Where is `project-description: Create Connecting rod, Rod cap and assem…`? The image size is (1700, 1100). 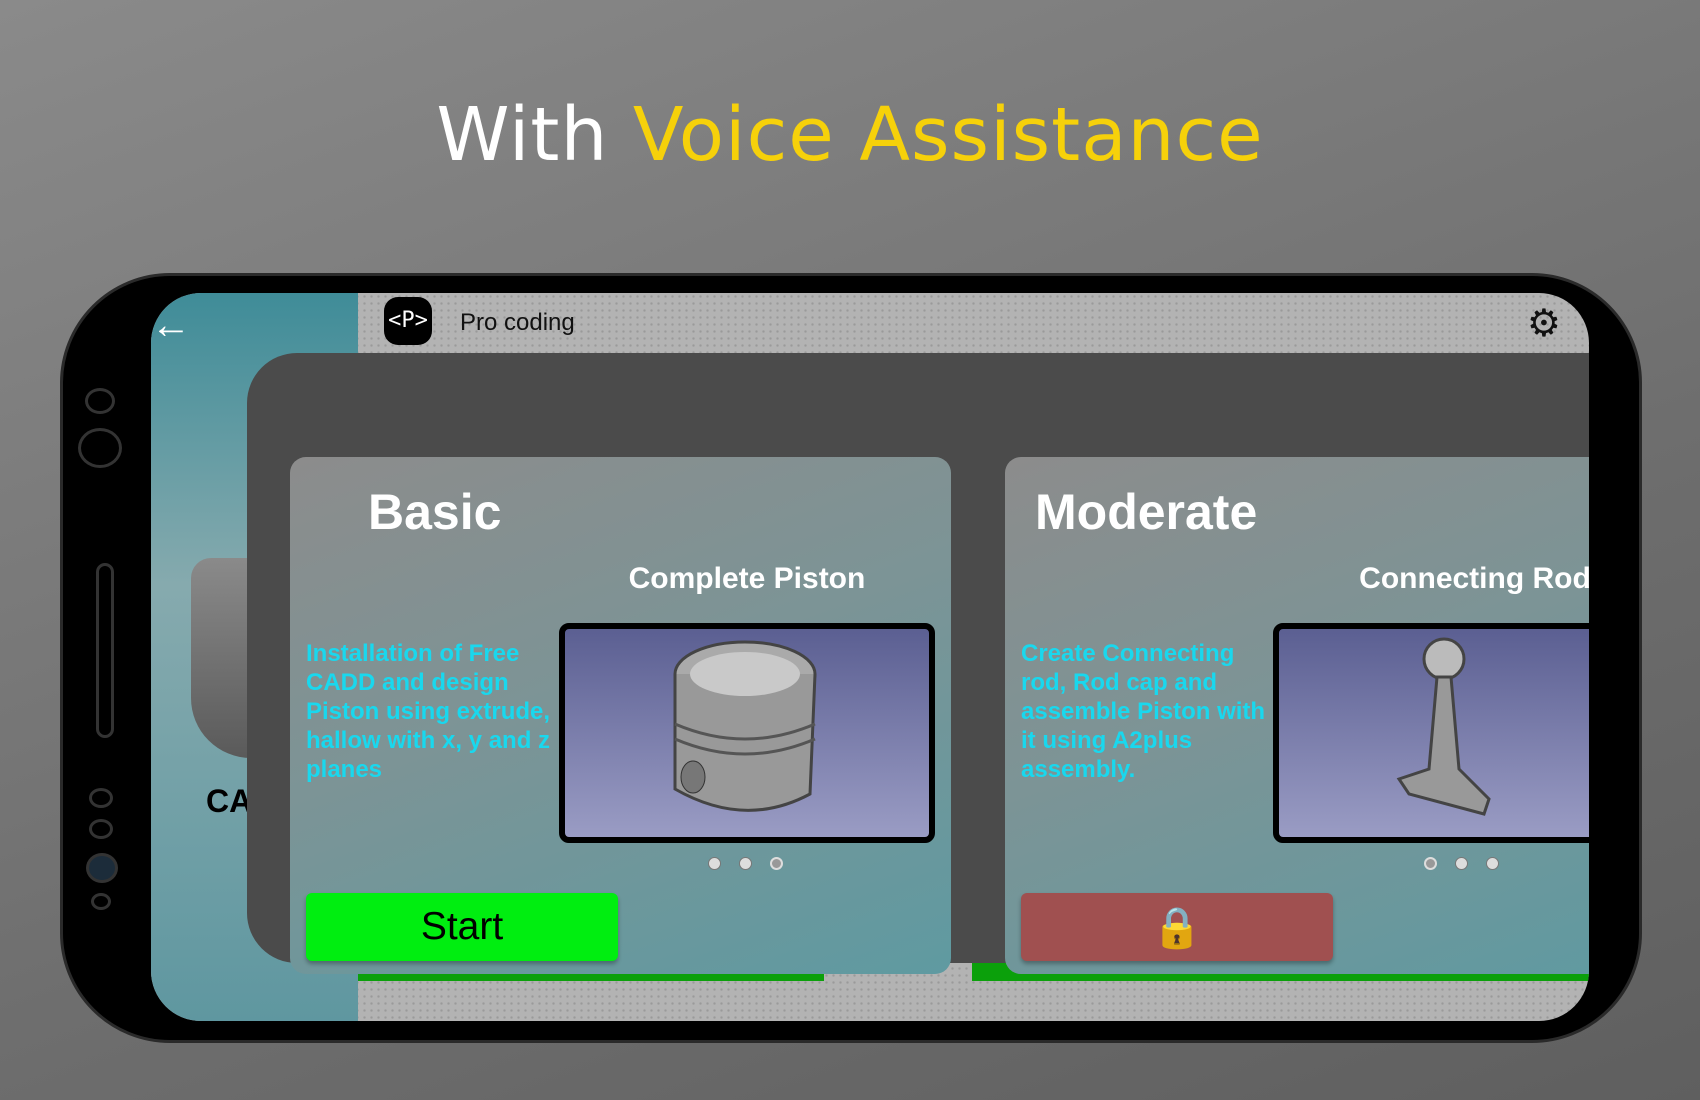
project-description: Create Connecting rod, Rod cap and assem… is located at coordinates (1143, 711).